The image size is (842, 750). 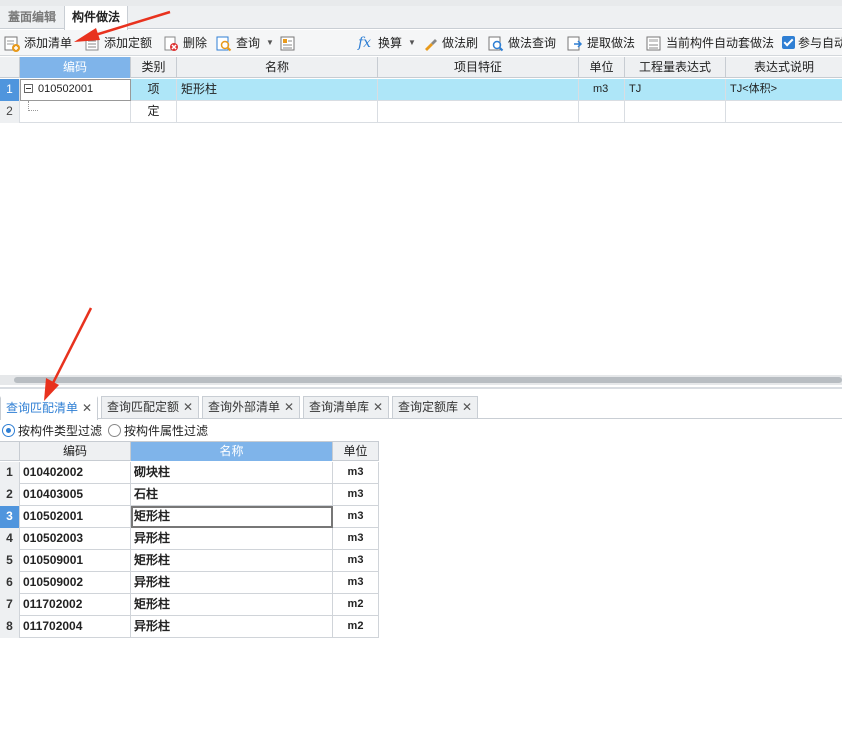 I want to click on panel-splitter, so click(x=421, y=388).